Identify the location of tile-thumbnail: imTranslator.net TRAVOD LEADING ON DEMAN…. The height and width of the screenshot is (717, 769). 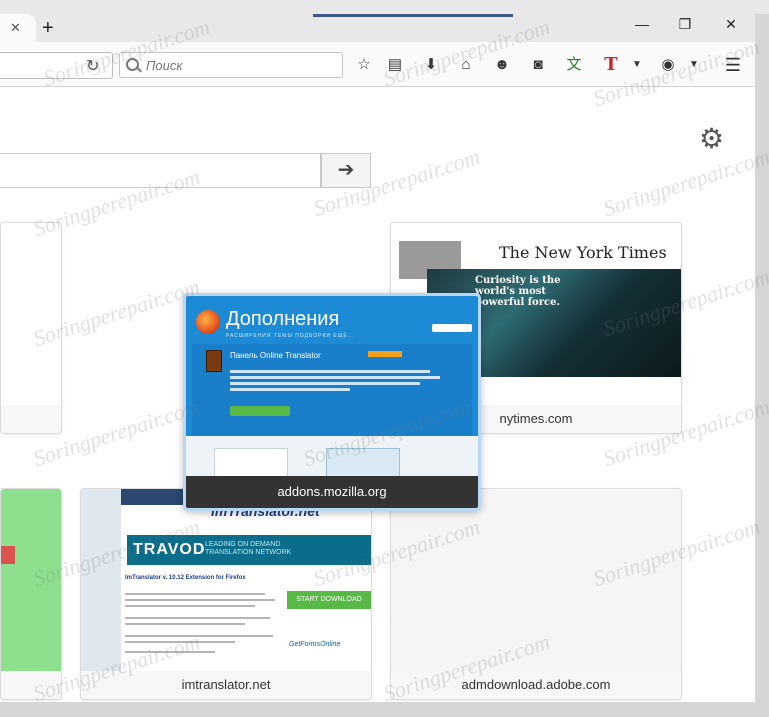
(226, 580).